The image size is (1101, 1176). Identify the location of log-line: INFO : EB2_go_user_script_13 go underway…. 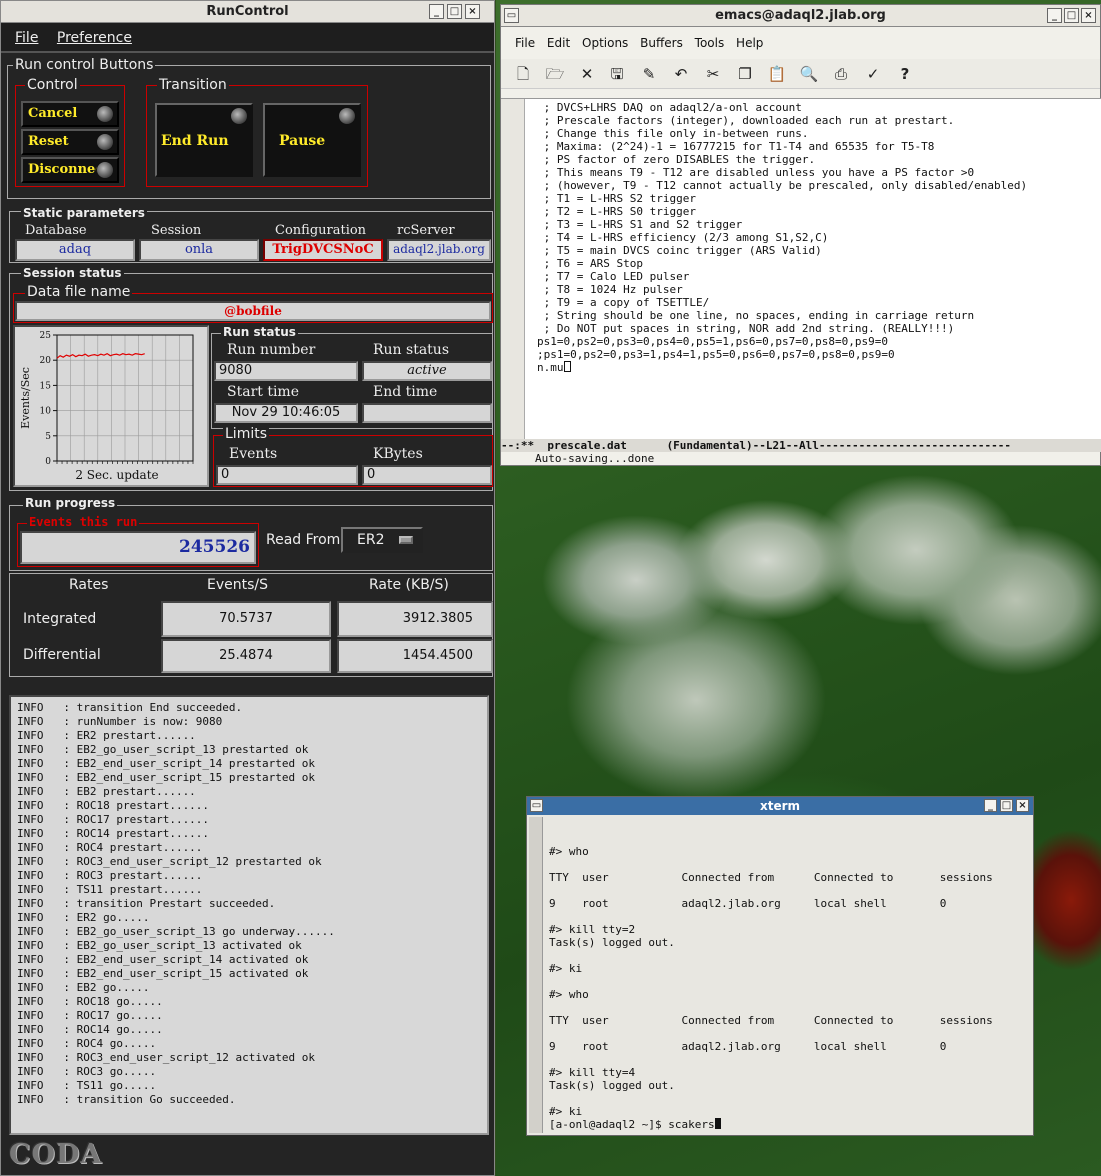
(176, 931).